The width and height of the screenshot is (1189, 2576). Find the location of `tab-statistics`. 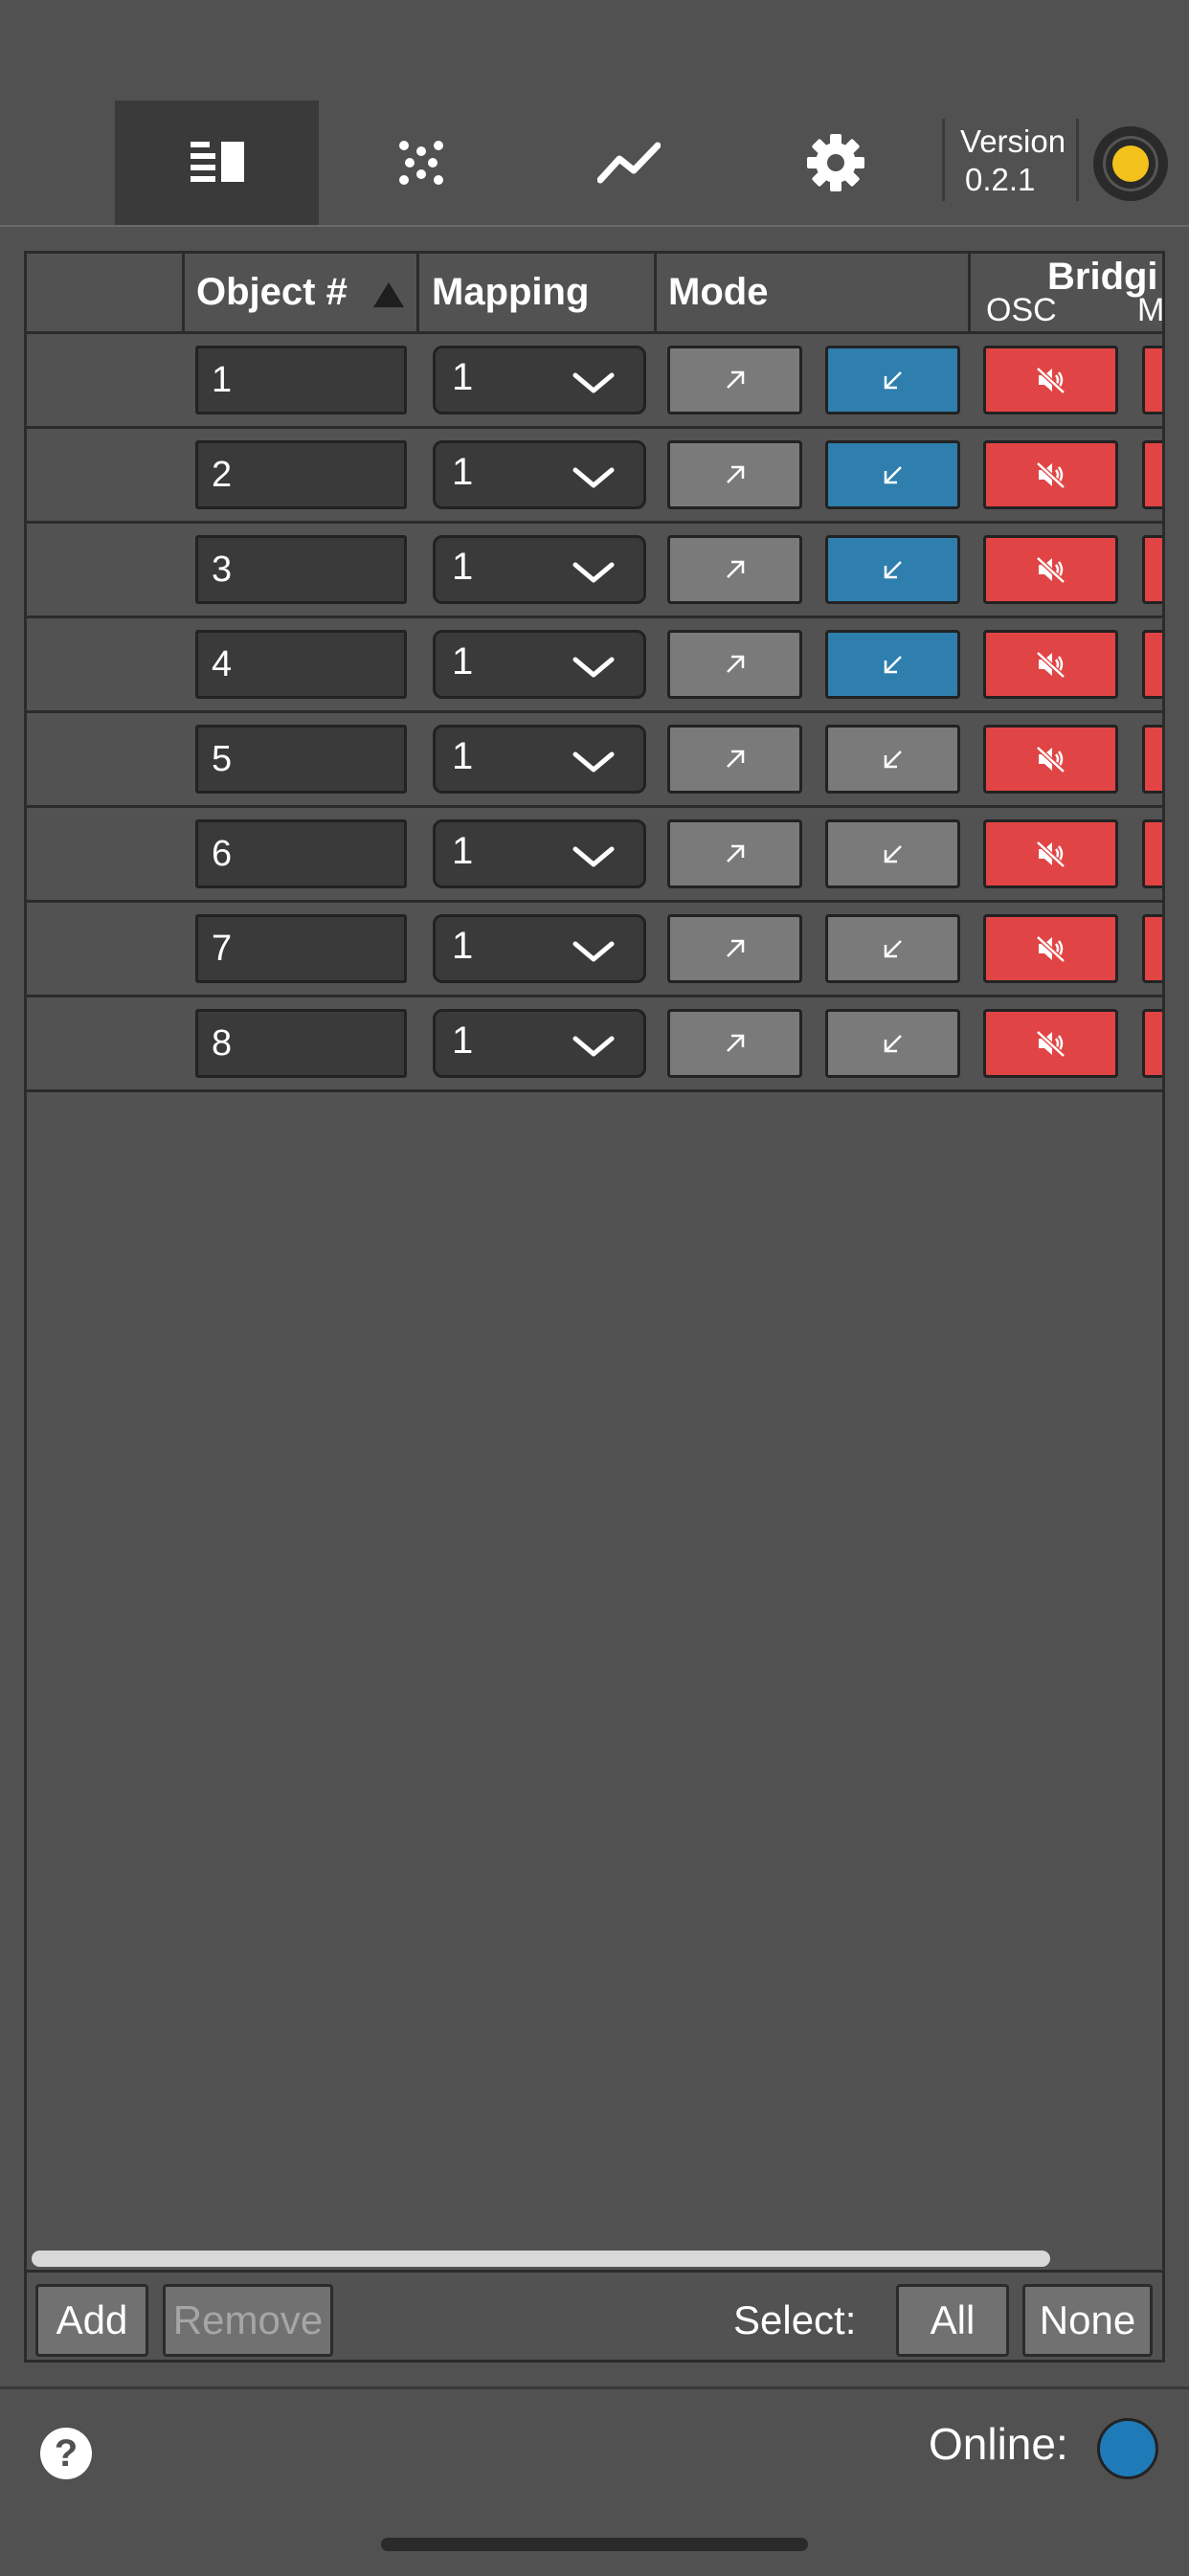

tab-statistics is located at coordinates (628, 163).